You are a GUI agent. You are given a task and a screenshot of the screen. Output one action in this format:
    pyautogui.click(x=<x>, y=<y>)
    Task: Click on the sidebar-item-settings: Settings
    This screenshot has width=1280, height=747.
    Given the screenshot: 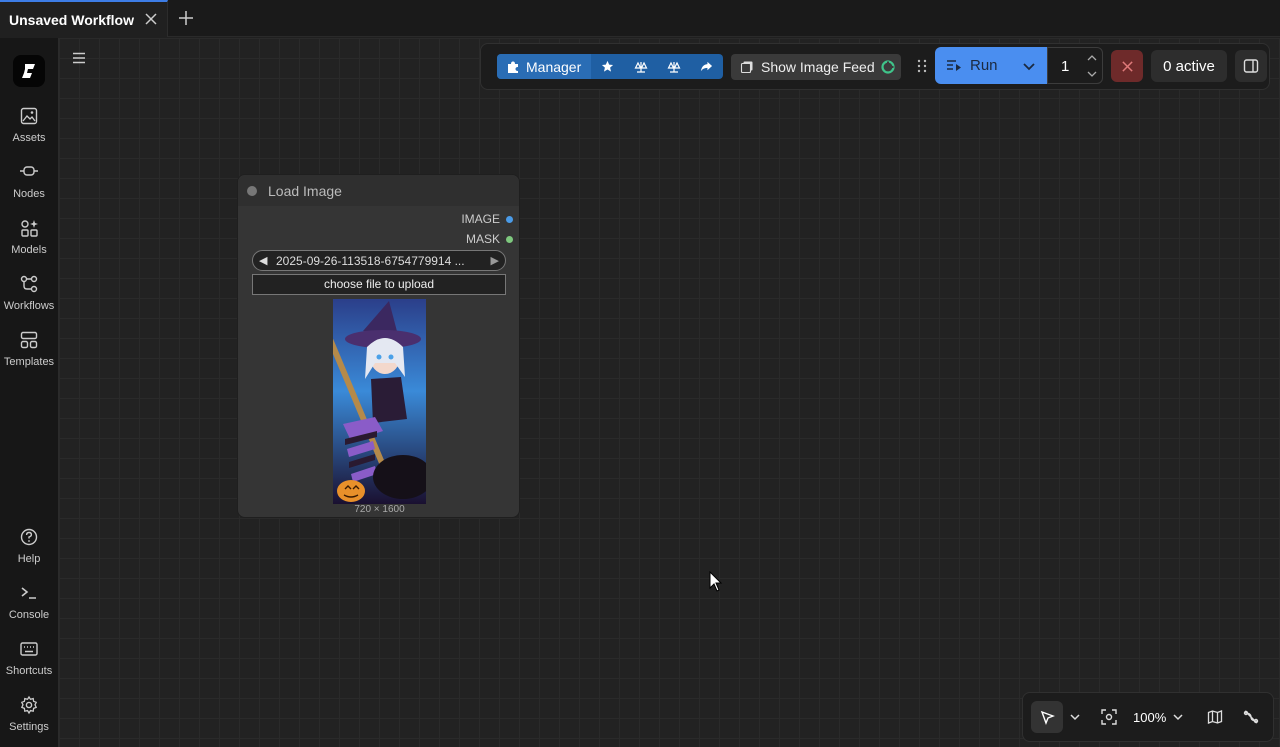 What is the action you would take?
    pyautogui.click(x=29, y=721)
    